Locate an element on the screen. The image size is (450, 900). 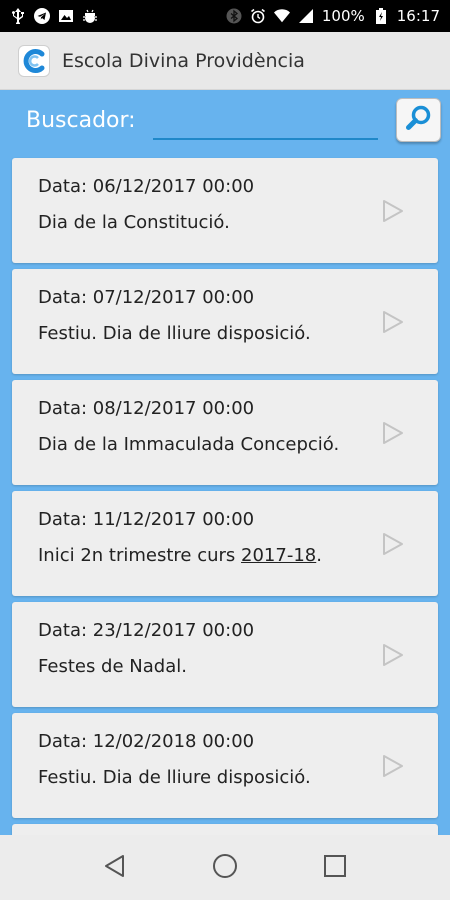
recents-square-icon is located at coordinates (335, 868).